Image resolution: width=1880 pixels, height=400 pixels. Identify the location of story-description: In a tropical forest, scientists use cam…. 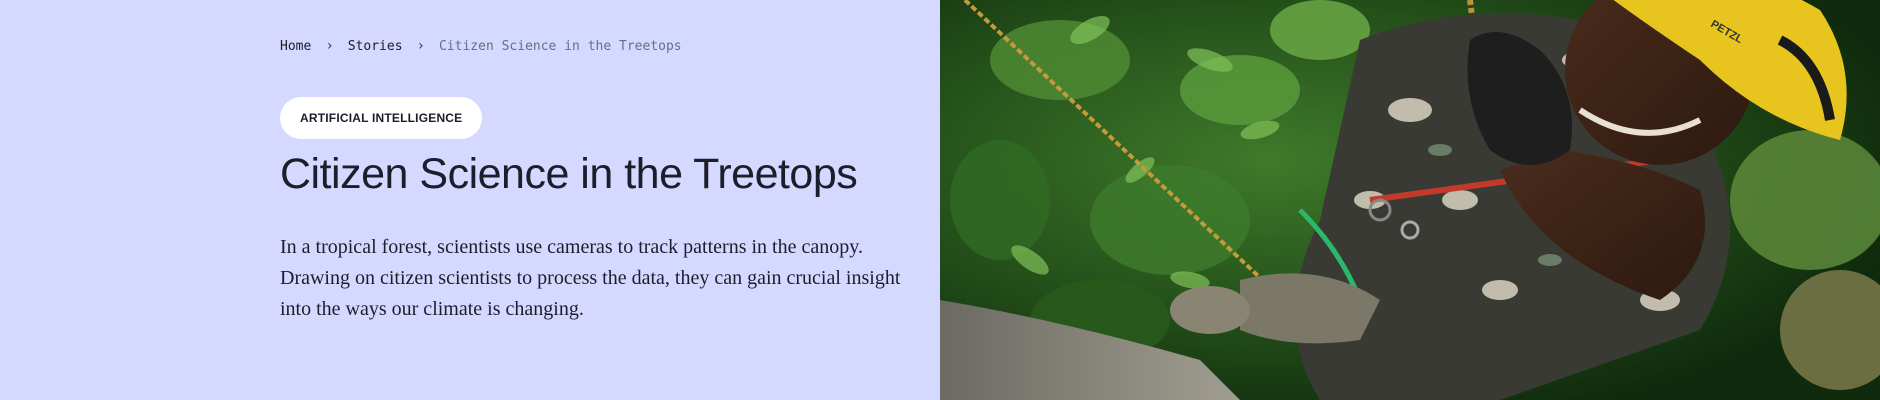
(590, 278).